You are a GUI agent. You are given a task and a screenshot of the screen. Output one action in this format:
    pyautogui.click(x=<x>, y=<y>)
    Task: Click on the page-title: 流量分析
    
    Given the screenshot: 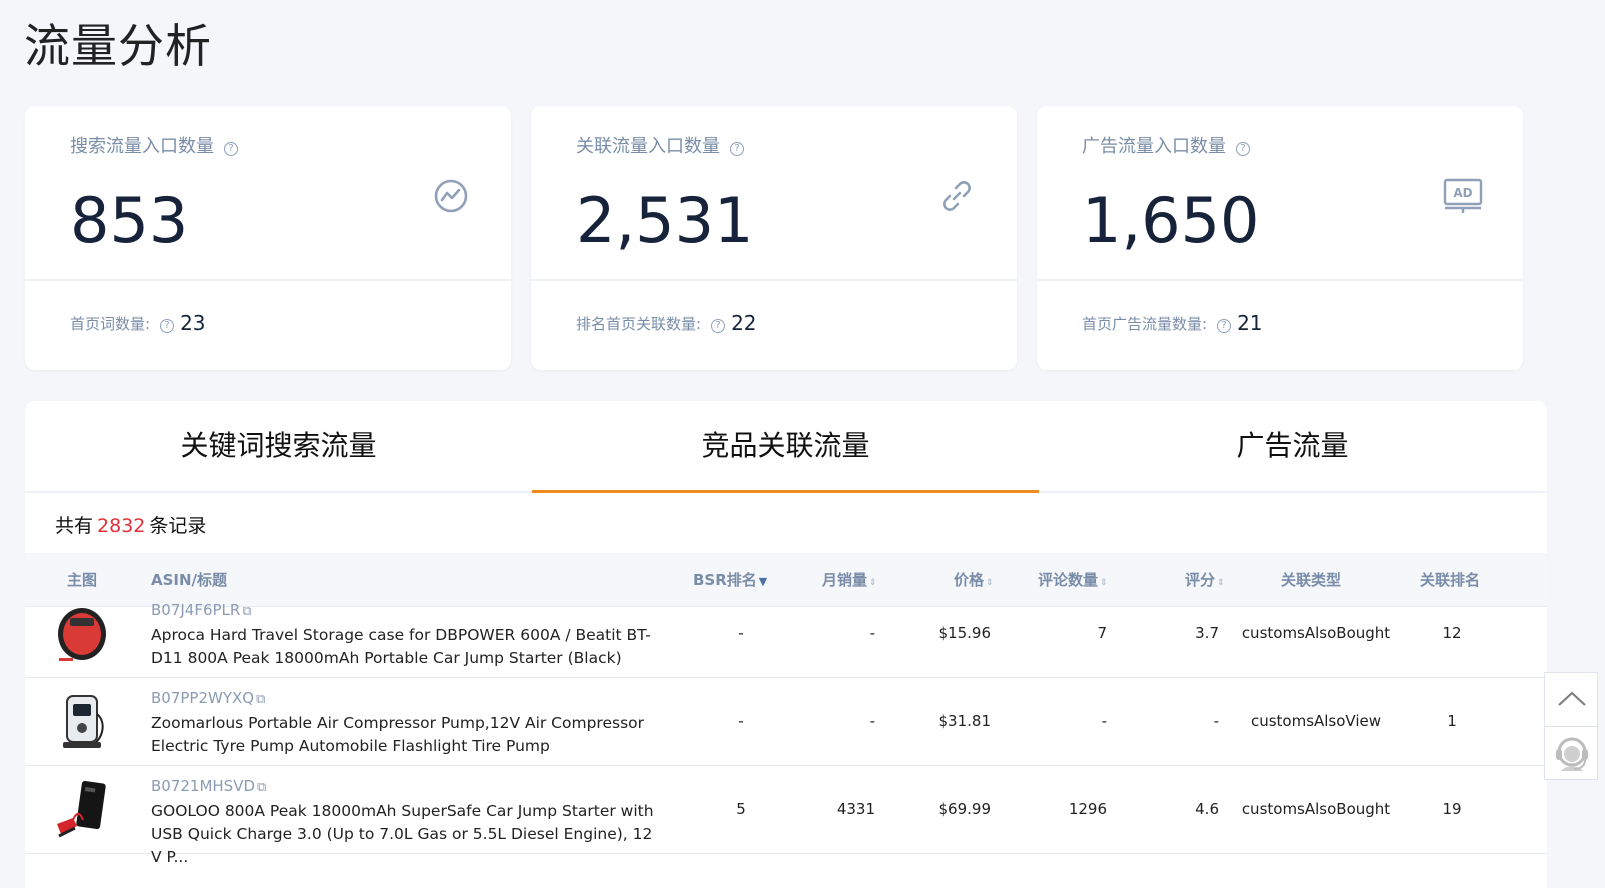 What is the action you would take?
    pyautogui.click(x=118, y=46)
    